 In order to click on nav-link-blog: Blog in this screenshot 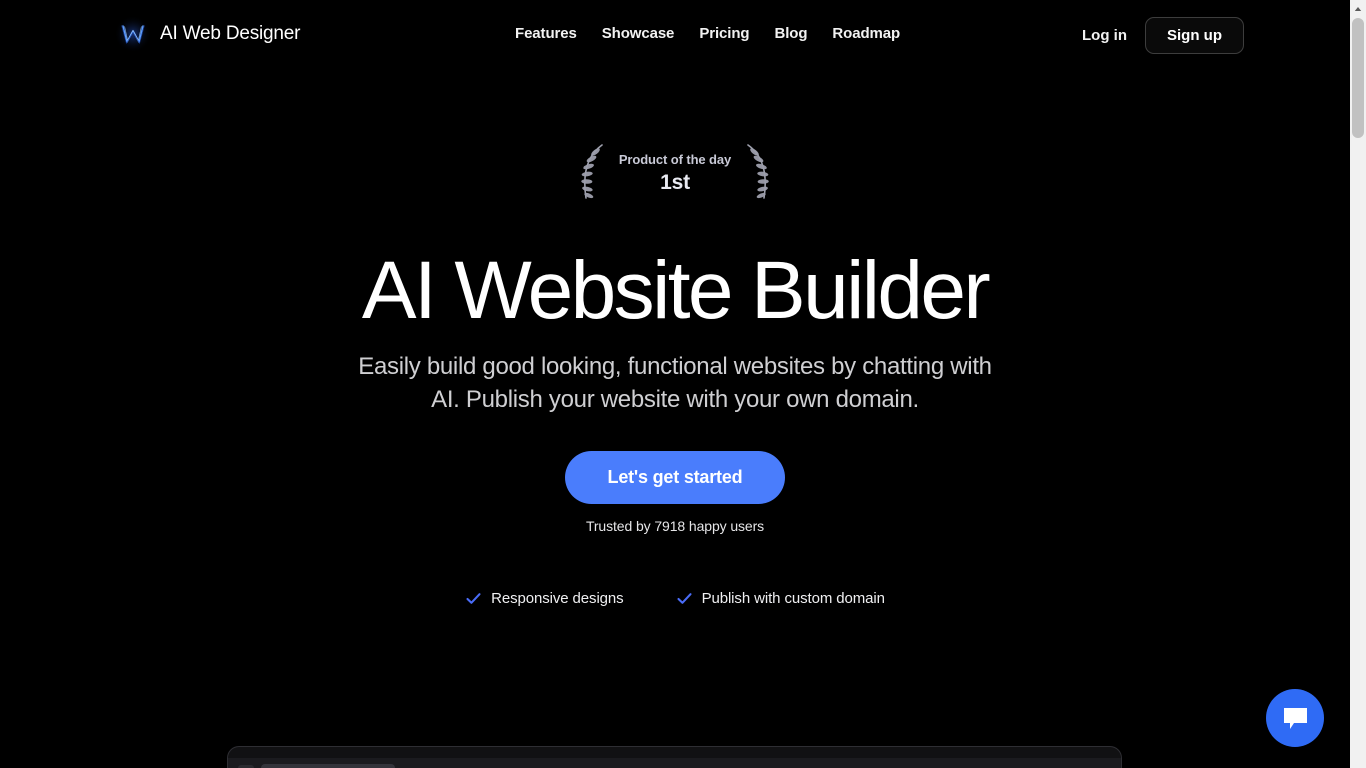, I will do `click(790, 33)`.